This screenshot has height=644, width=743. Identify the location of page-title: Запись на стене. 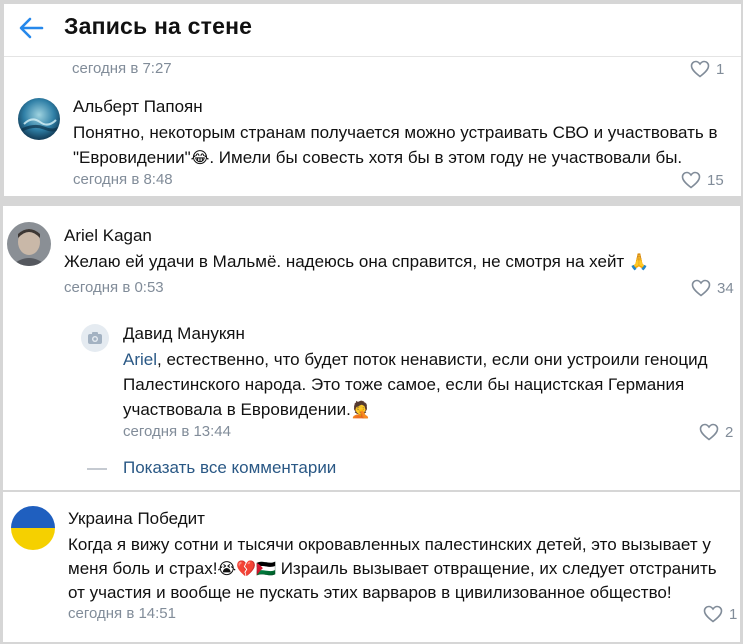
(158, 26).